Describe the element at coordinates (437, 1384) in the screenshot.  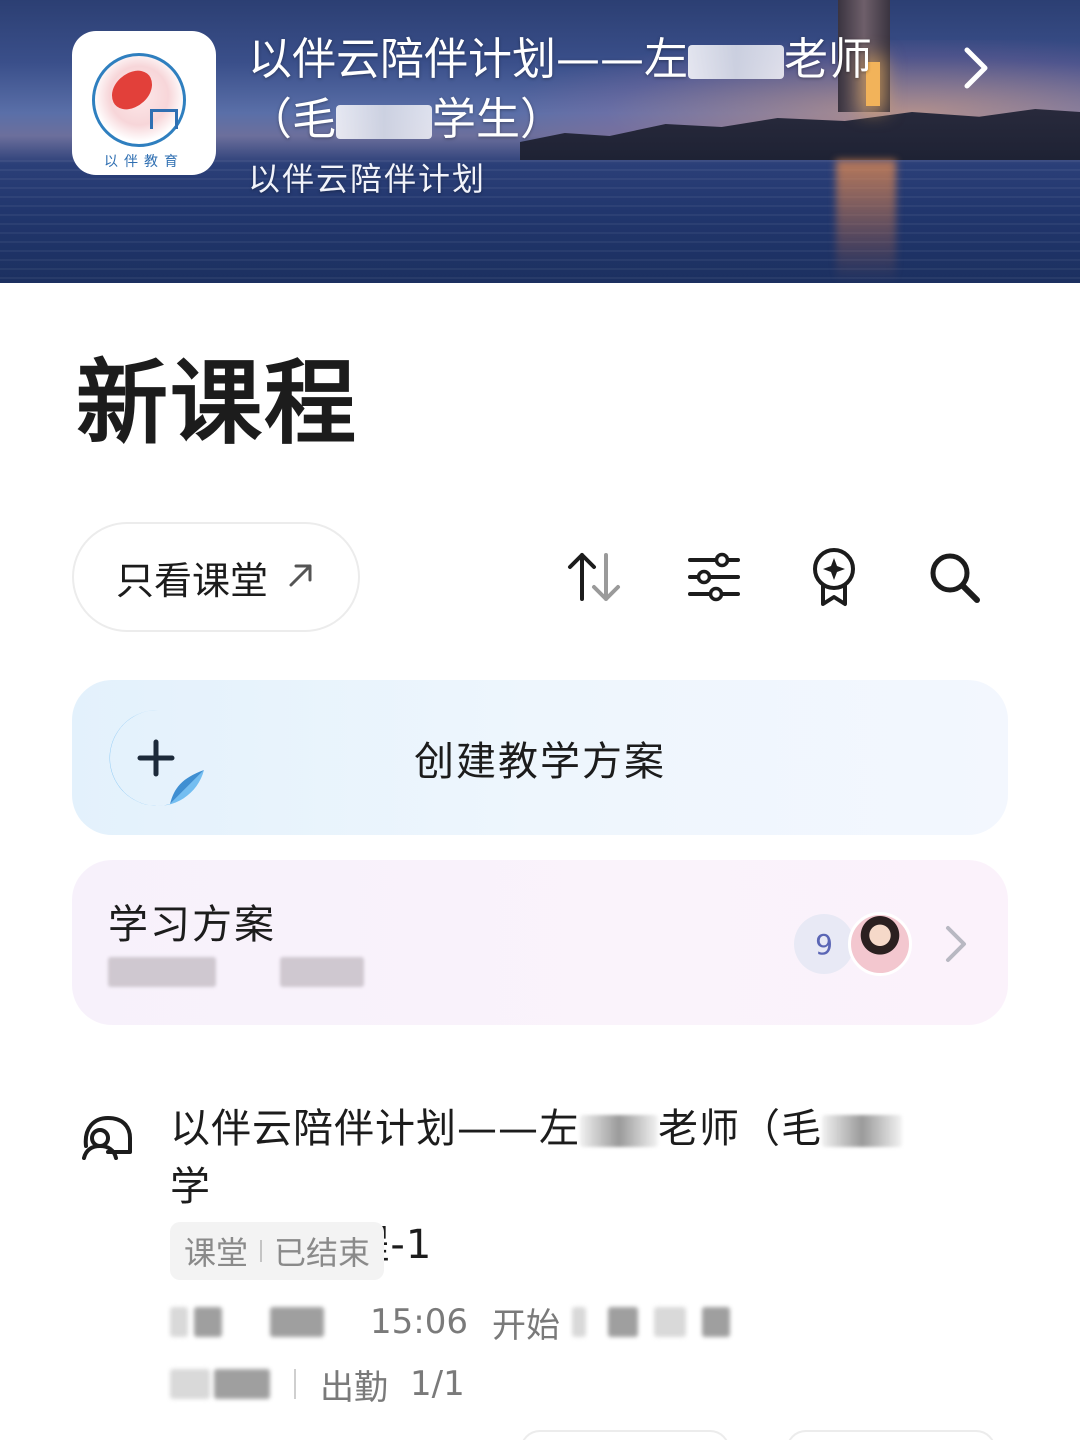
I see `attendance-value: 1/1` at that location.